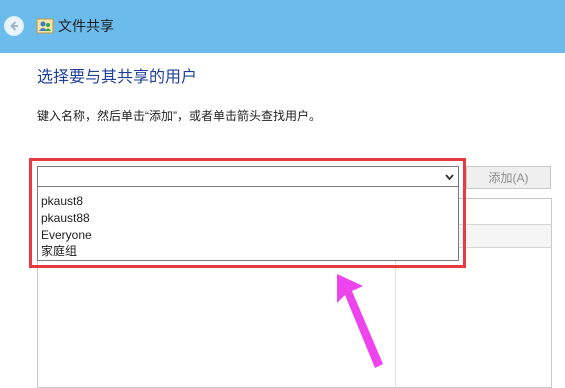 This screenshot has height=388, width=565. Describe the element at coordinates (282, 26) in the screenshot. I see `title-bar: 文件共享` at that location.